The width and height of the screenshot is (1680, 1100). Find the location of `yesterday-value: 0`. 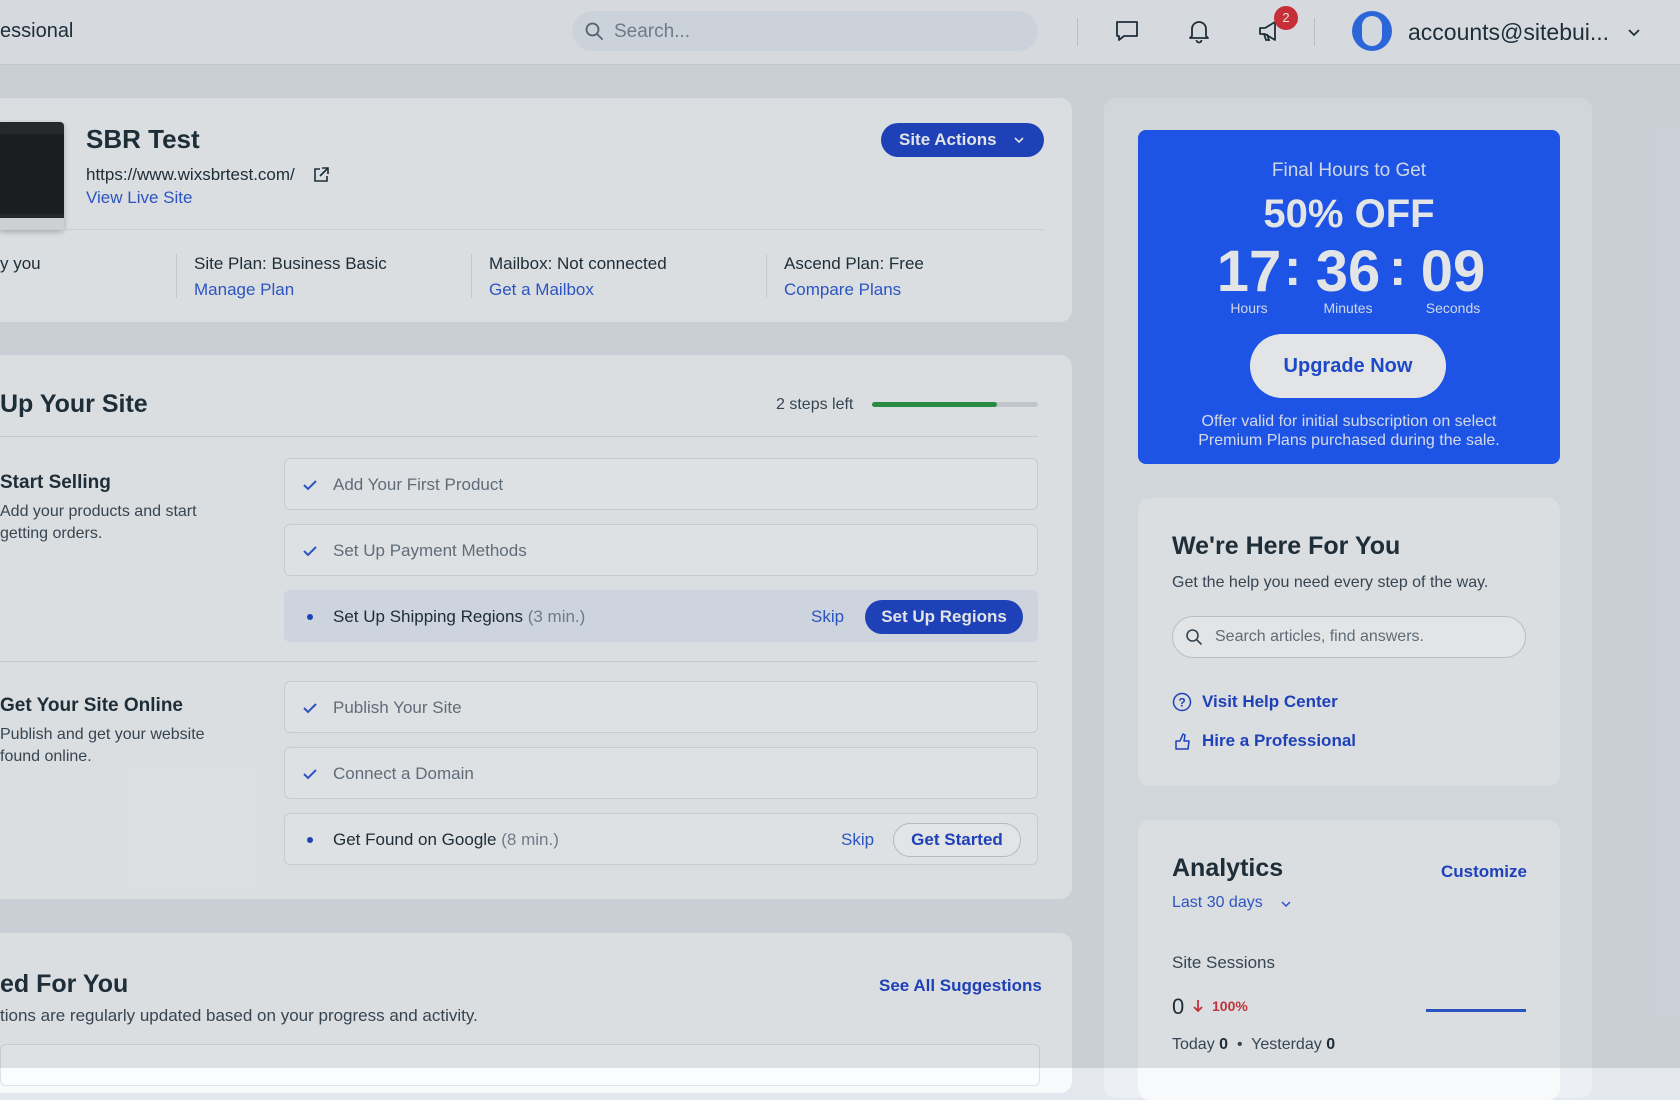

yesterday-value: 0 is located at coordinates (1331, 1044).